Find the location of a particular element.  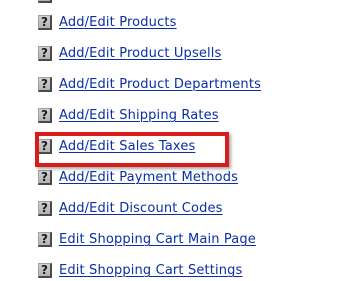

link-add-edit-product-departments: Add/Edit Product Departments is located at coordinates (160, 85).